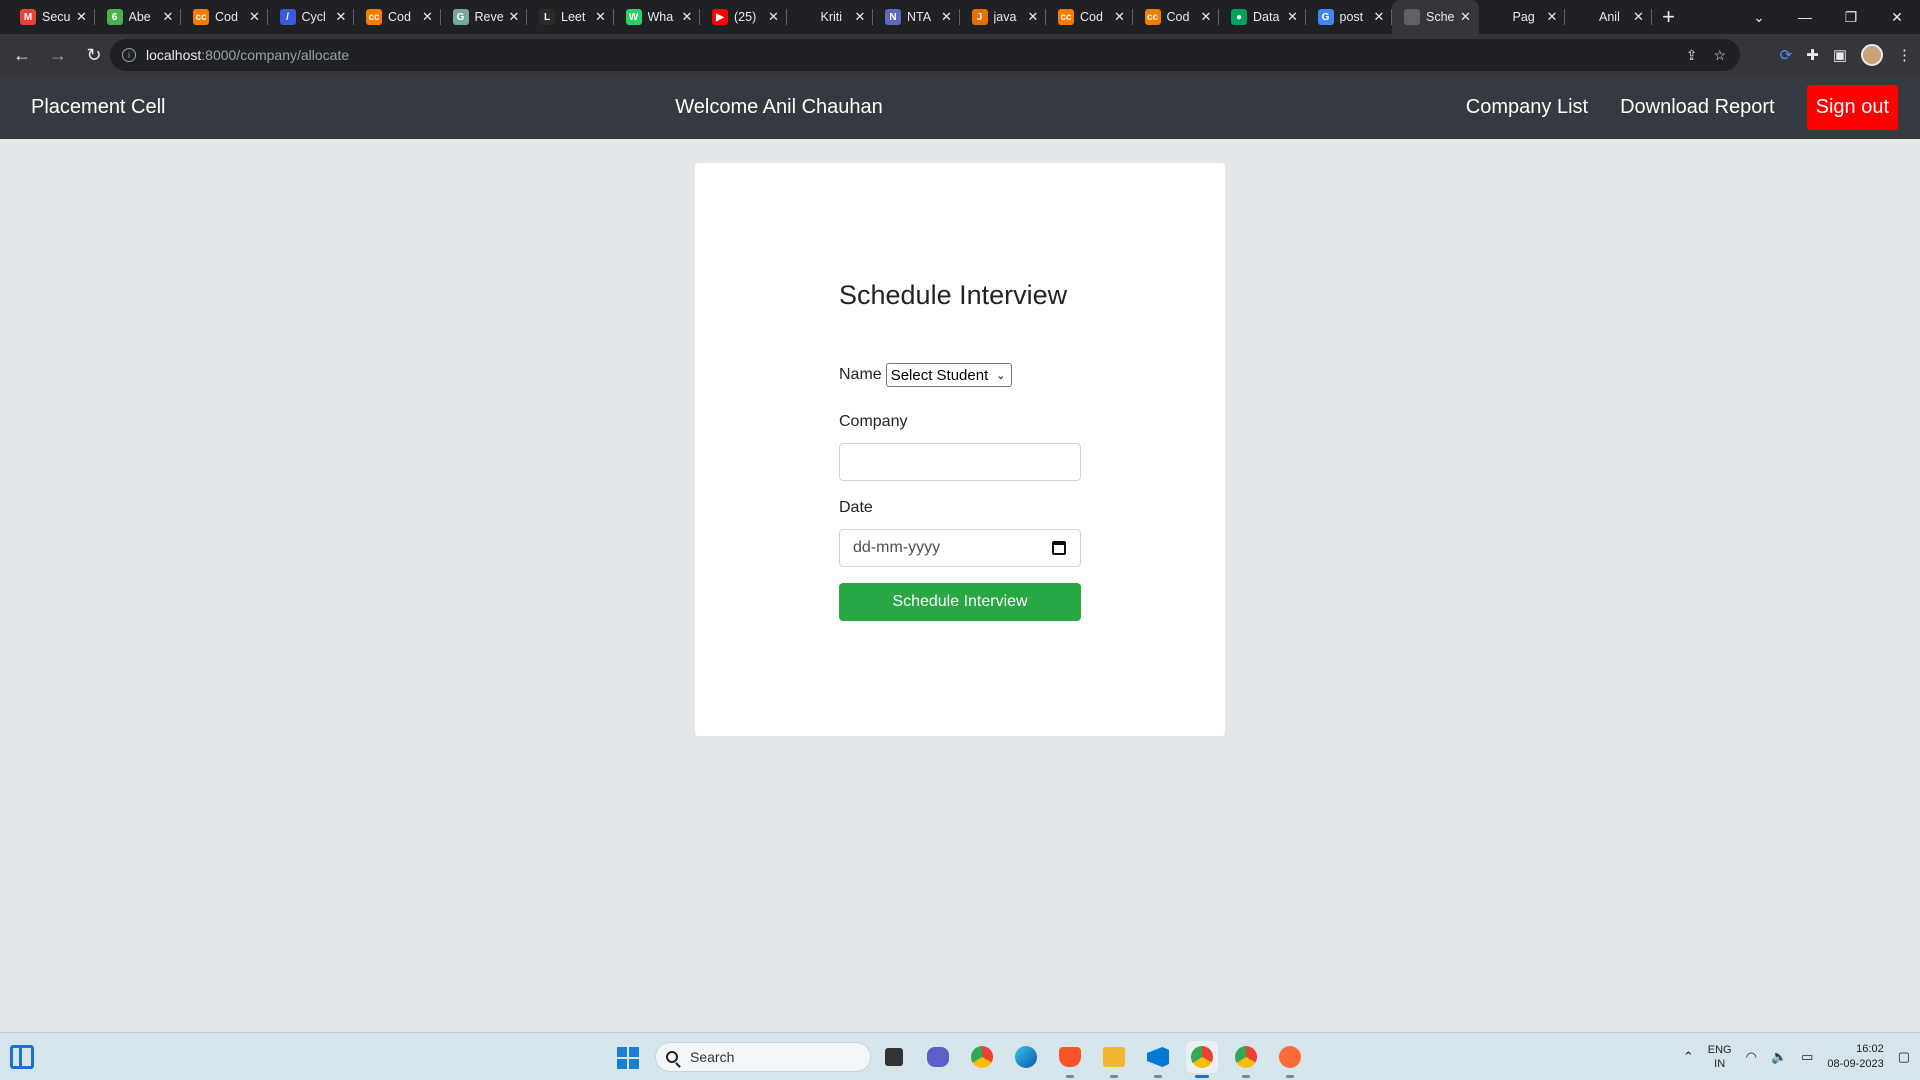 This screenshot has height=1080, width=1920. What do you see at coordinates (1158, 1059) in the screenshot?
I see `vscode-icon` at bounding box center [1158, 1059].